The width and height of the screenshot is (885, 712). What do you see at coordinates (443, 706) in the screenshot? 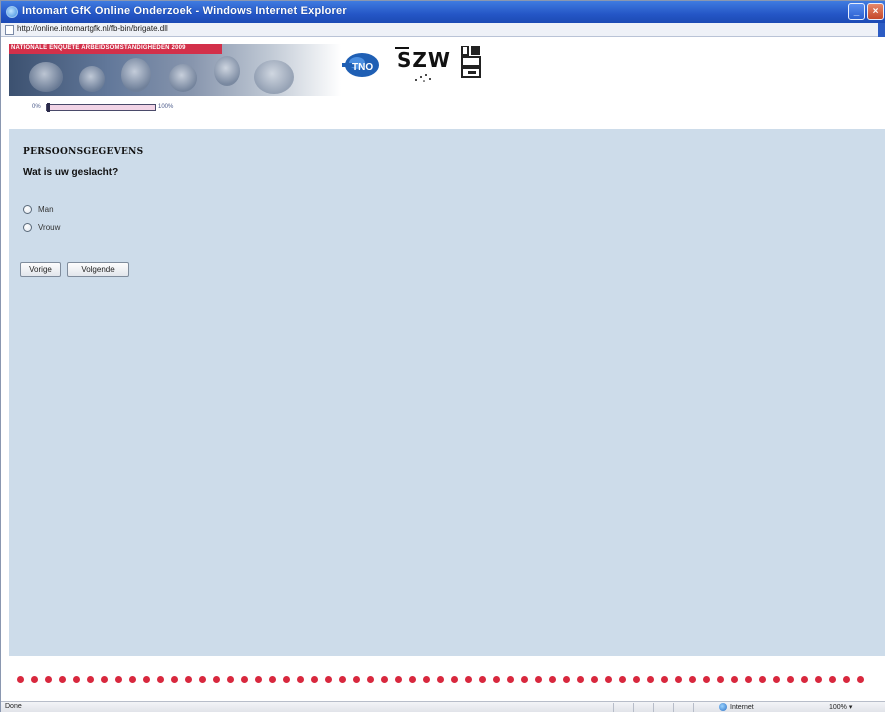
I see `status-bar: Done Internet 100% ▾` at bounding box center [443, 706].